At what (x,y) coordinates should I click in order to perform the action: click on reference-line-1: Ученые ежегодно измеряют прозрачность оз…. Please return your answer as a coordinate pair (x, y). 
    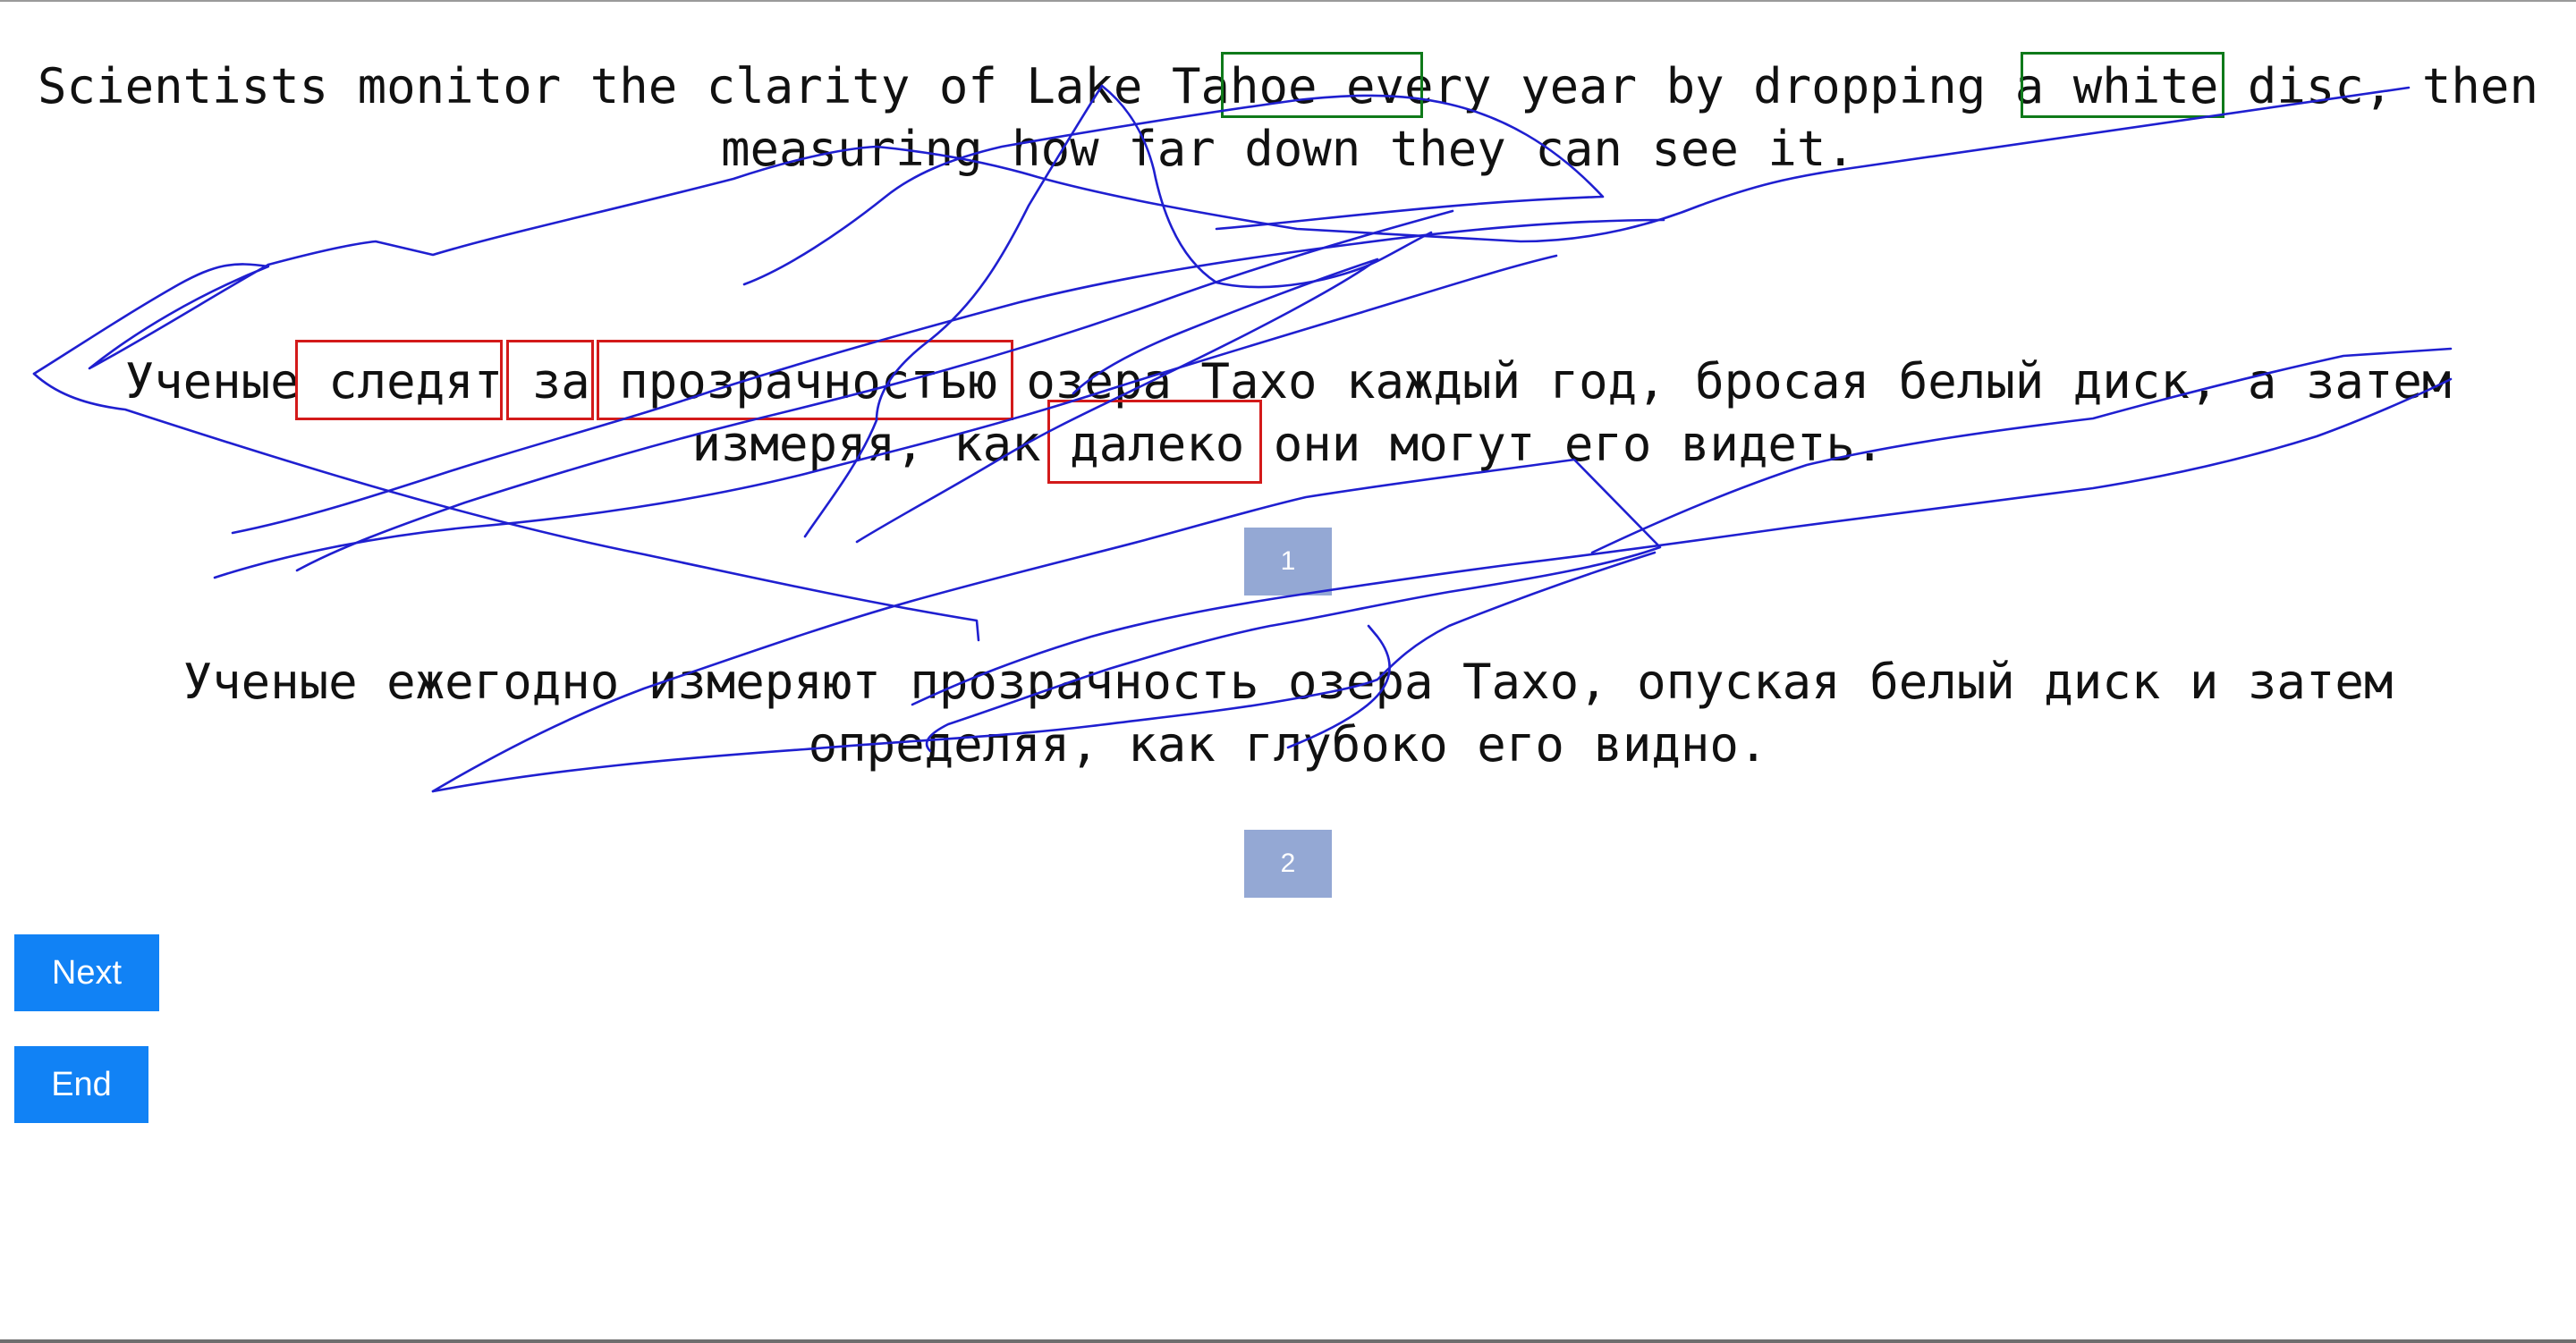
    Looking at the image, I should click on (1288, 682).